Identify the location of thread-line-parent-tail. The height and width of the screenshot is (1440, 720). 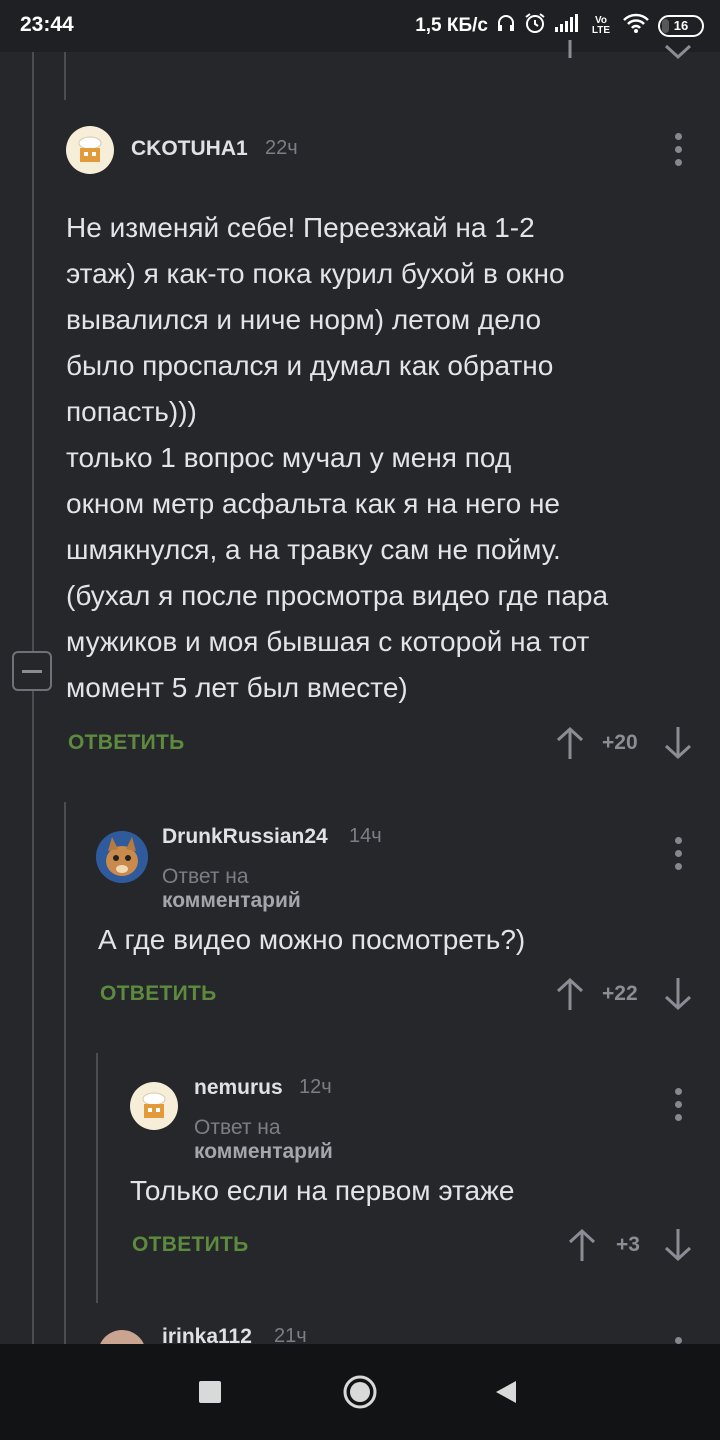
(65, 76).